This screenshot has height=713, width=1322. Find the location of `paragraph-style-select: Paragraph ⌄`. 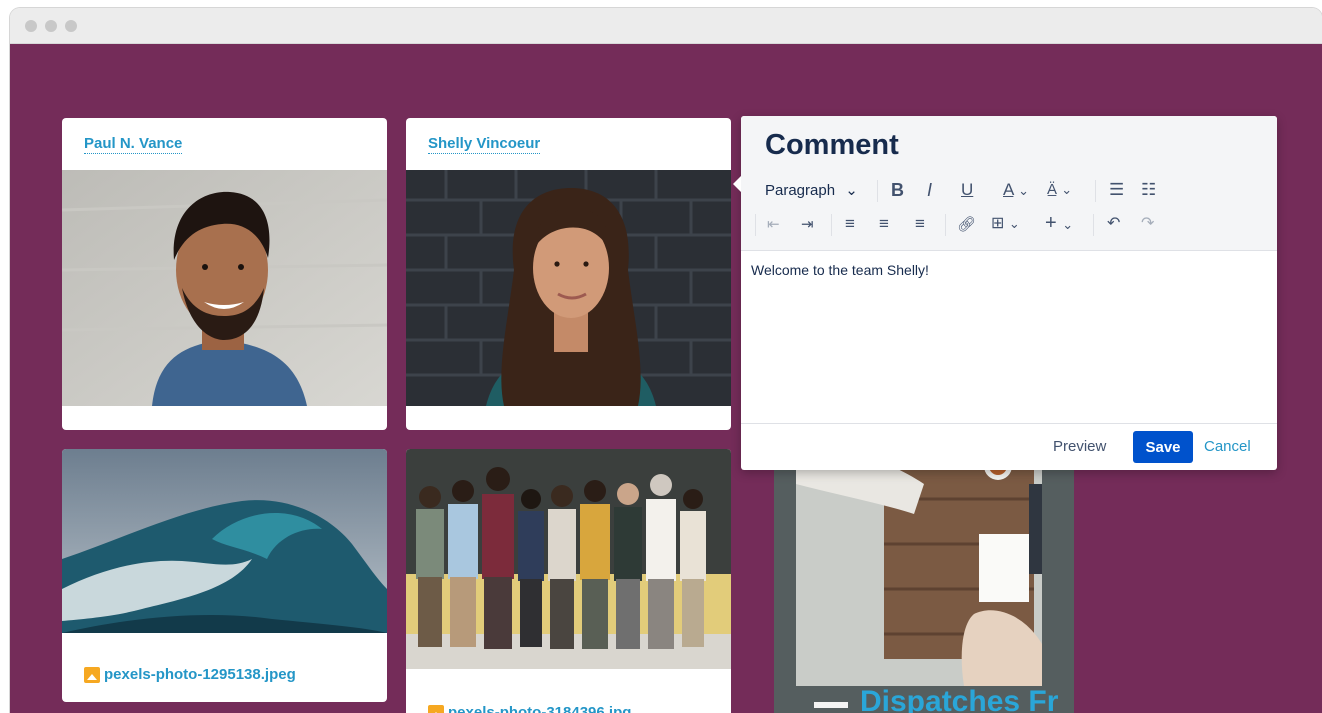

paragraph-style-select: Paragraph ⌄ is located at coordinates (811, 191).